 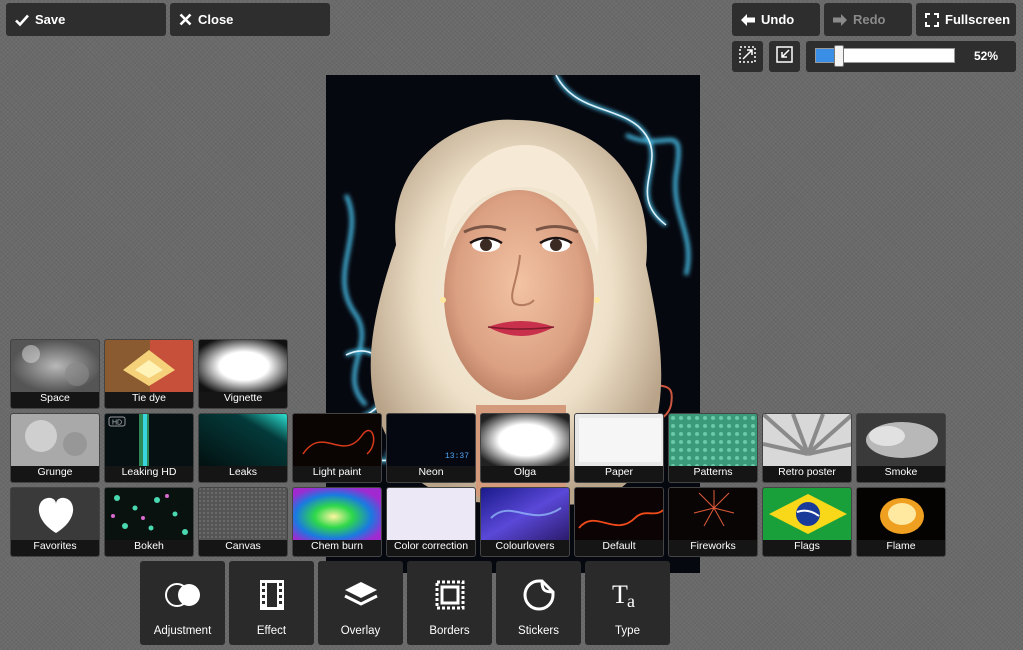 What do you see at coordinates (337, 546) in the screenshot?
I see `overlay-label: Chem burn` at bounding box center [337, 546].